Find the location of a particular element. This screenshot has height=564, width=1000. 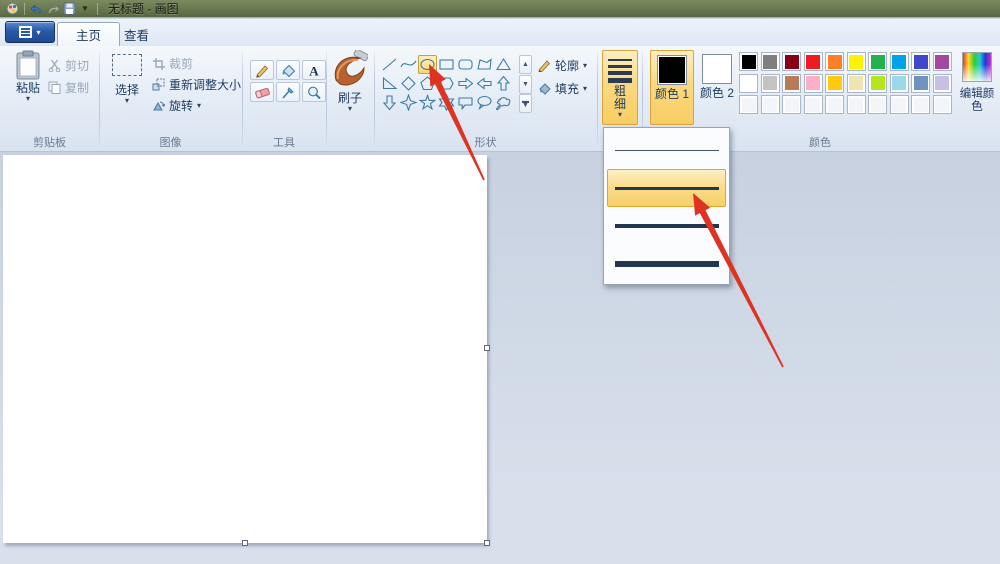

shapes-scroll-down-button: ▼ is located at coordinates (525, 84).